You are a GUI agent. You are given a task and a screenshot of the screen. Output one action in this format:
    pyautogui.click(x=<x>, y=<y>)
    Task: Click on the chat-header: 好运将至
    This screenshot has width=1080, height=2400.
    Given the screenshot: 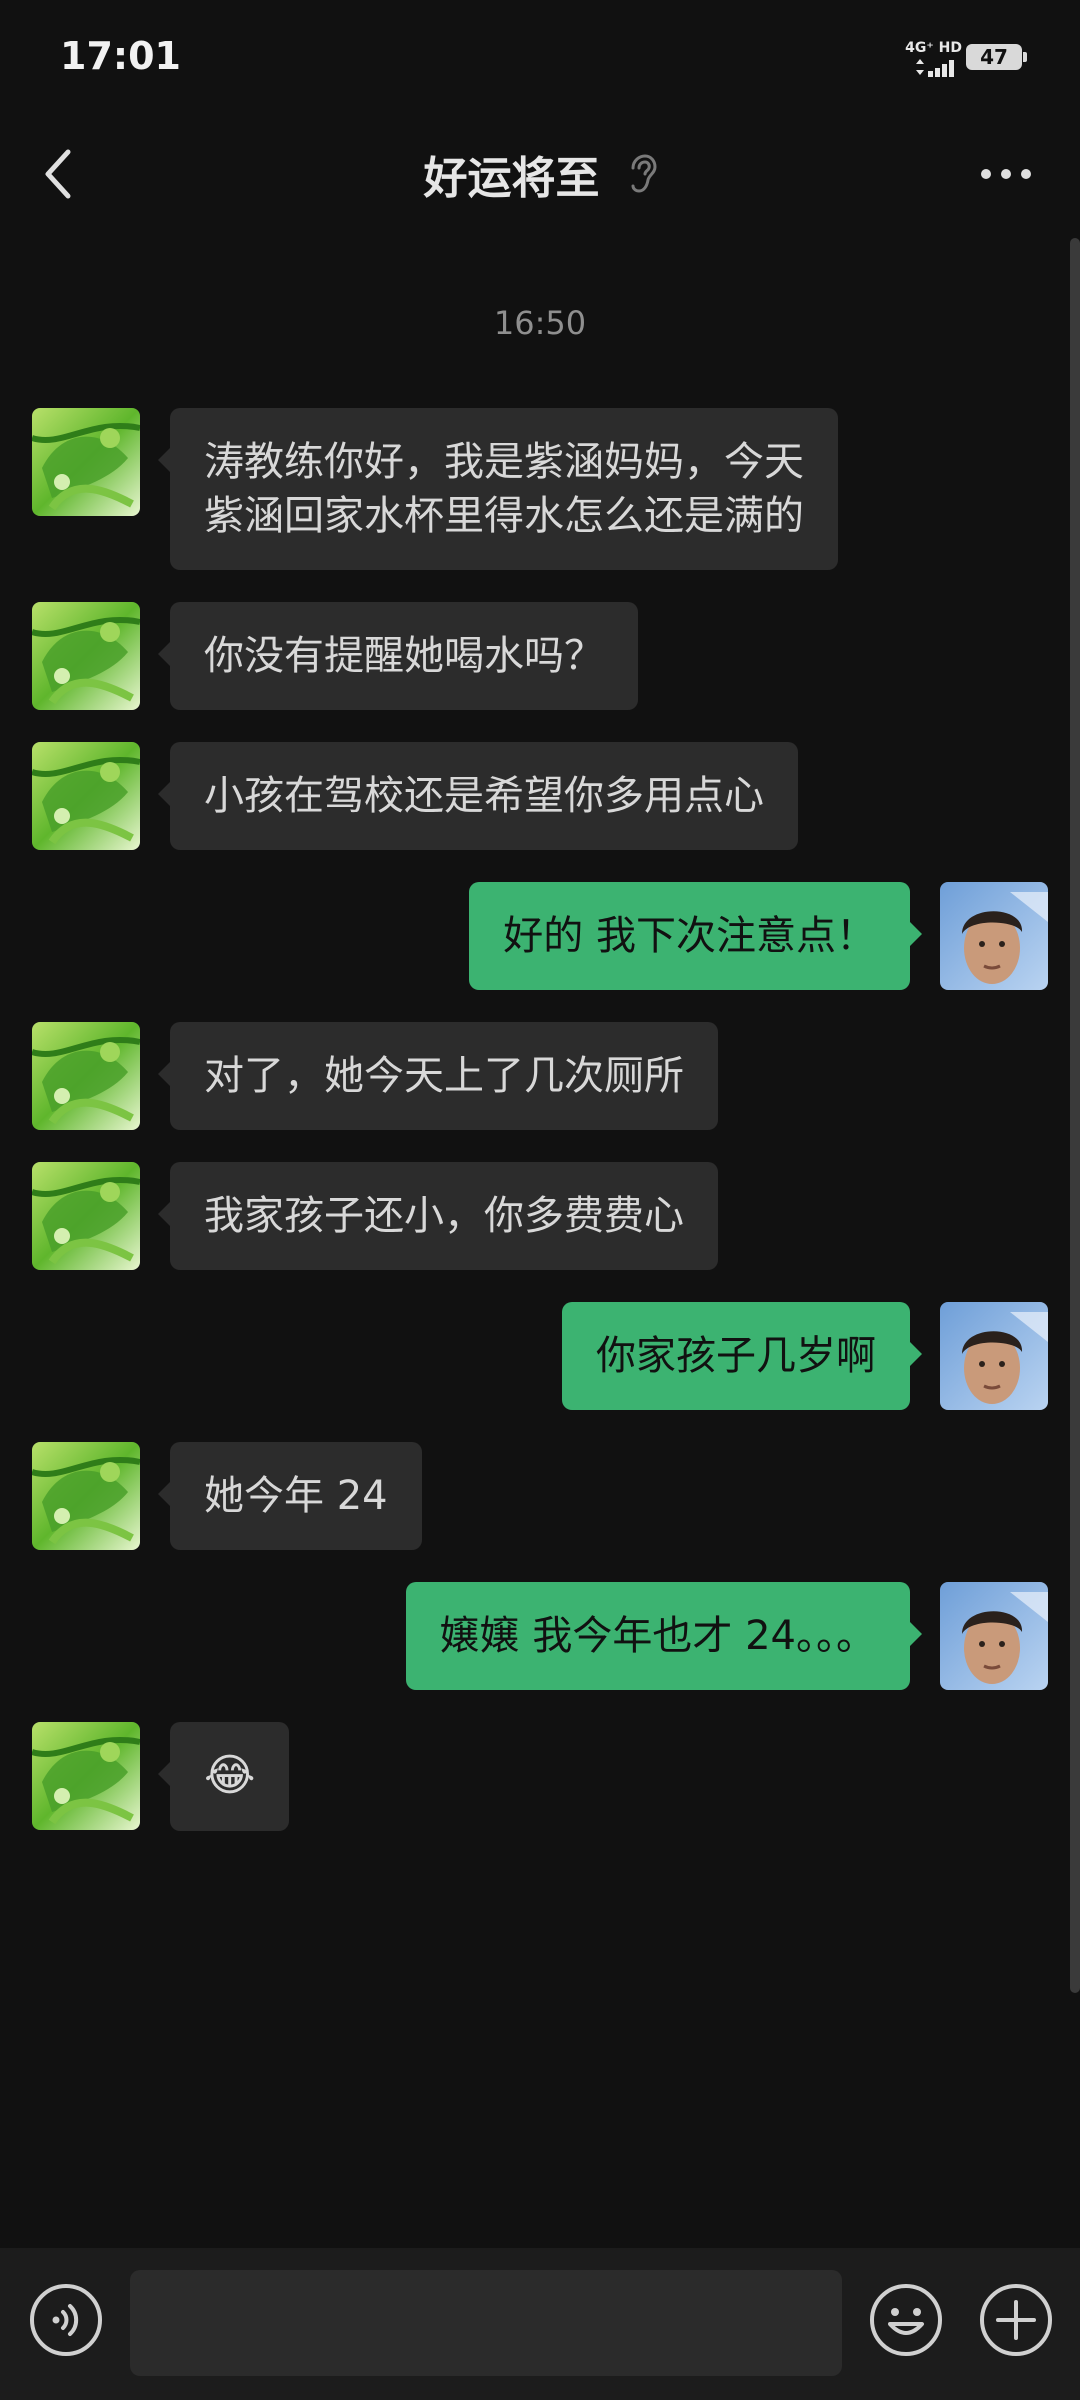 What is the action you would take?
    pyautogui.click(x=540, y=174)
    